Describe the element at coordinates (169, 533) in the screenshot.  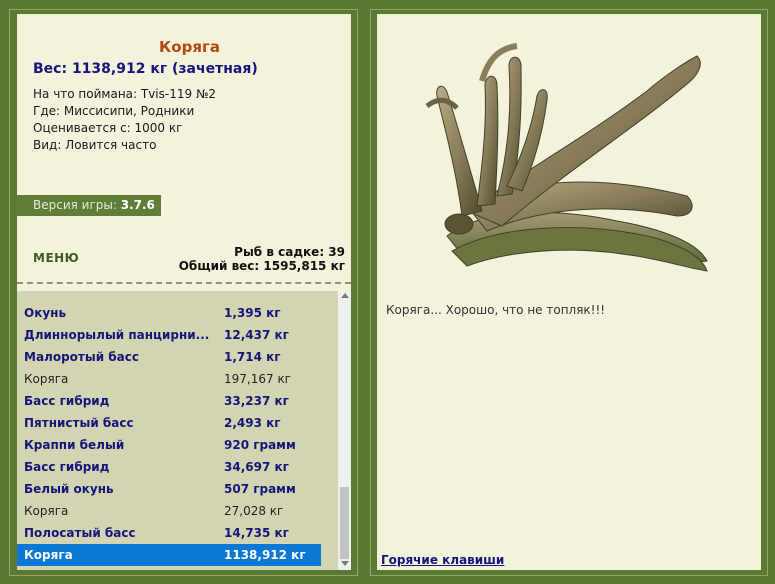
I see `catch-list-row: Полосатый басс 14,735 кг` at that location.